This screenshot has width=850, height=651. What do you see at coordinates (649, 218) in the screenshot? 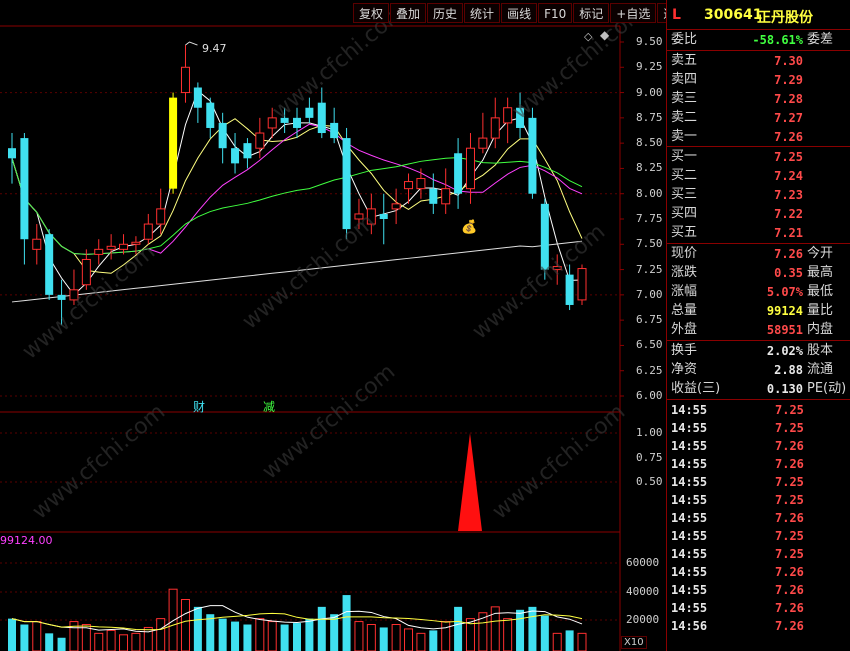
I see `price-tick: 7.75` at bounding box center [649, 218].